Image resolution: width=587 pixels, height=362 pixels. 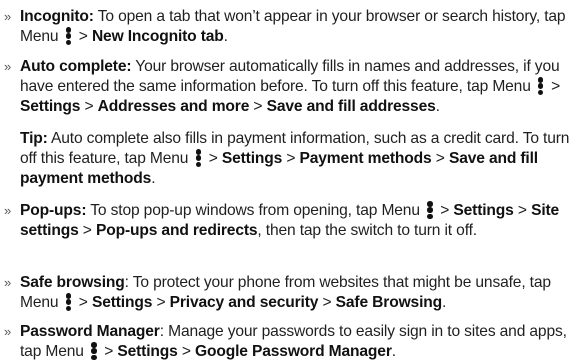 What do you see at coordinates (53, 210) in the screenshot?
I see `popups-term: Pop-ups:` at bounding box center [53, 210].